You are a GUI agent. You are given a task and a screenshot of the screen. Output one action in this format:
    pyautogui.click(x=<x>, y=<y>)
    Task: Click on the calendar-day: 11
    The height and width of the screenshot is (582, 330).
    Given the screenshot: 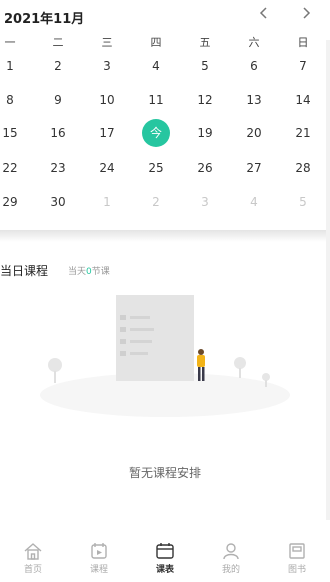 What is the action you would take?
    pyautogui.click(x=156, y=100)
    